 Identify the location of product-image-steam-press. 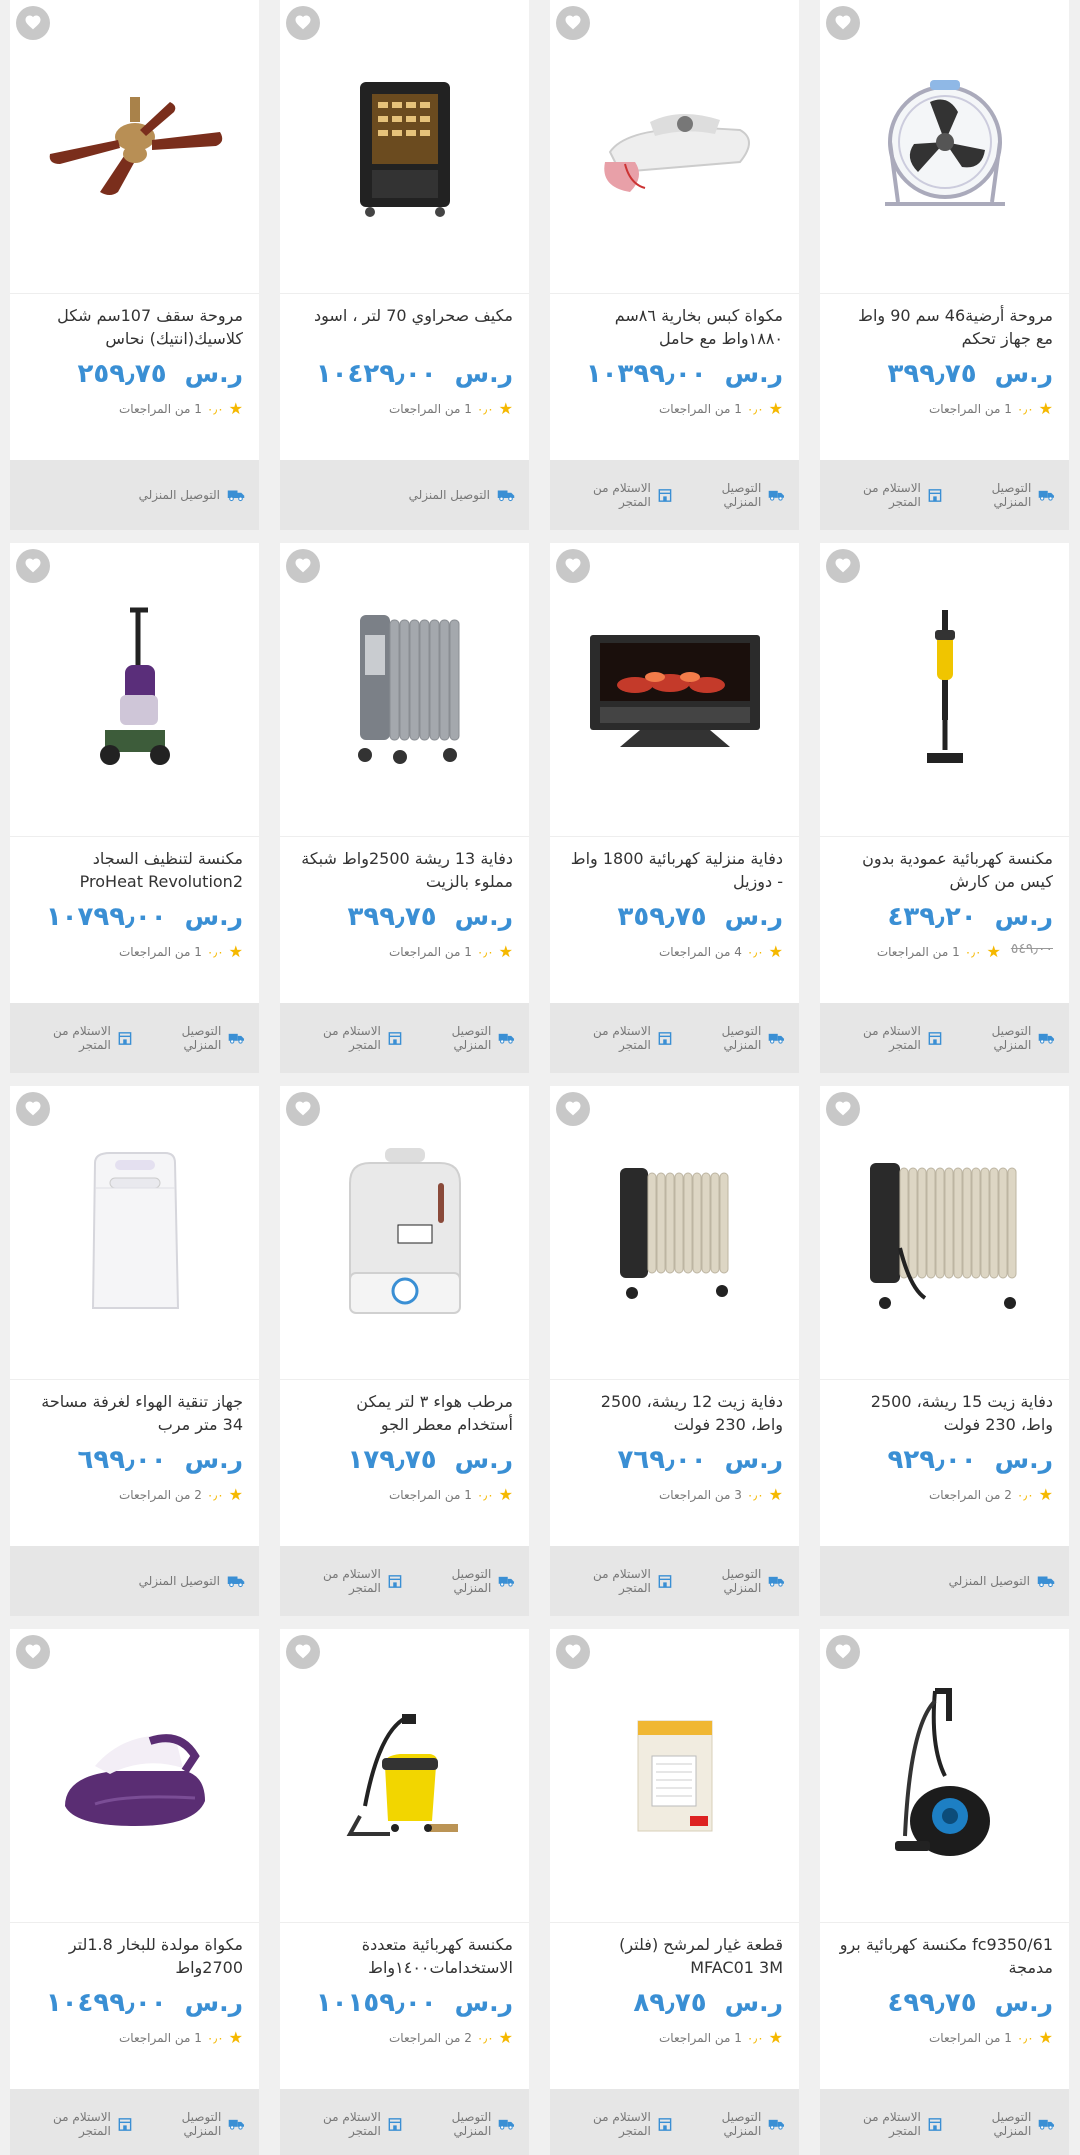
(675, 147).